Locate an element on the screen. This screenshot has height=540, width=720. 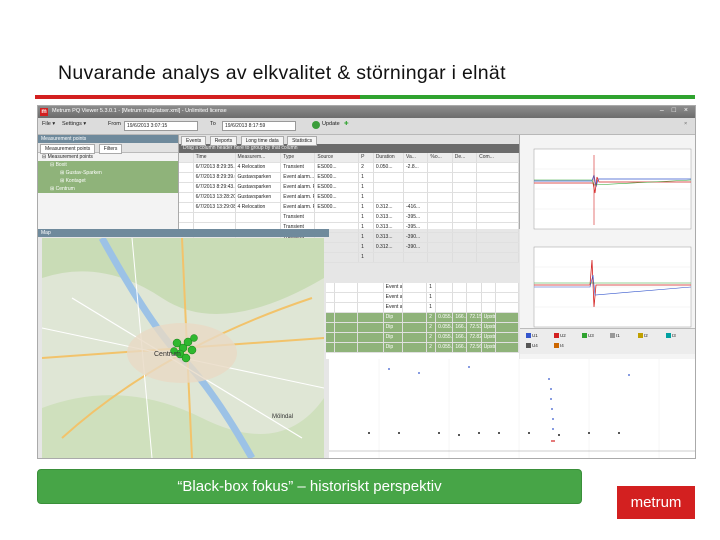
legend-label: U4 is located at coordinates (535, 345).